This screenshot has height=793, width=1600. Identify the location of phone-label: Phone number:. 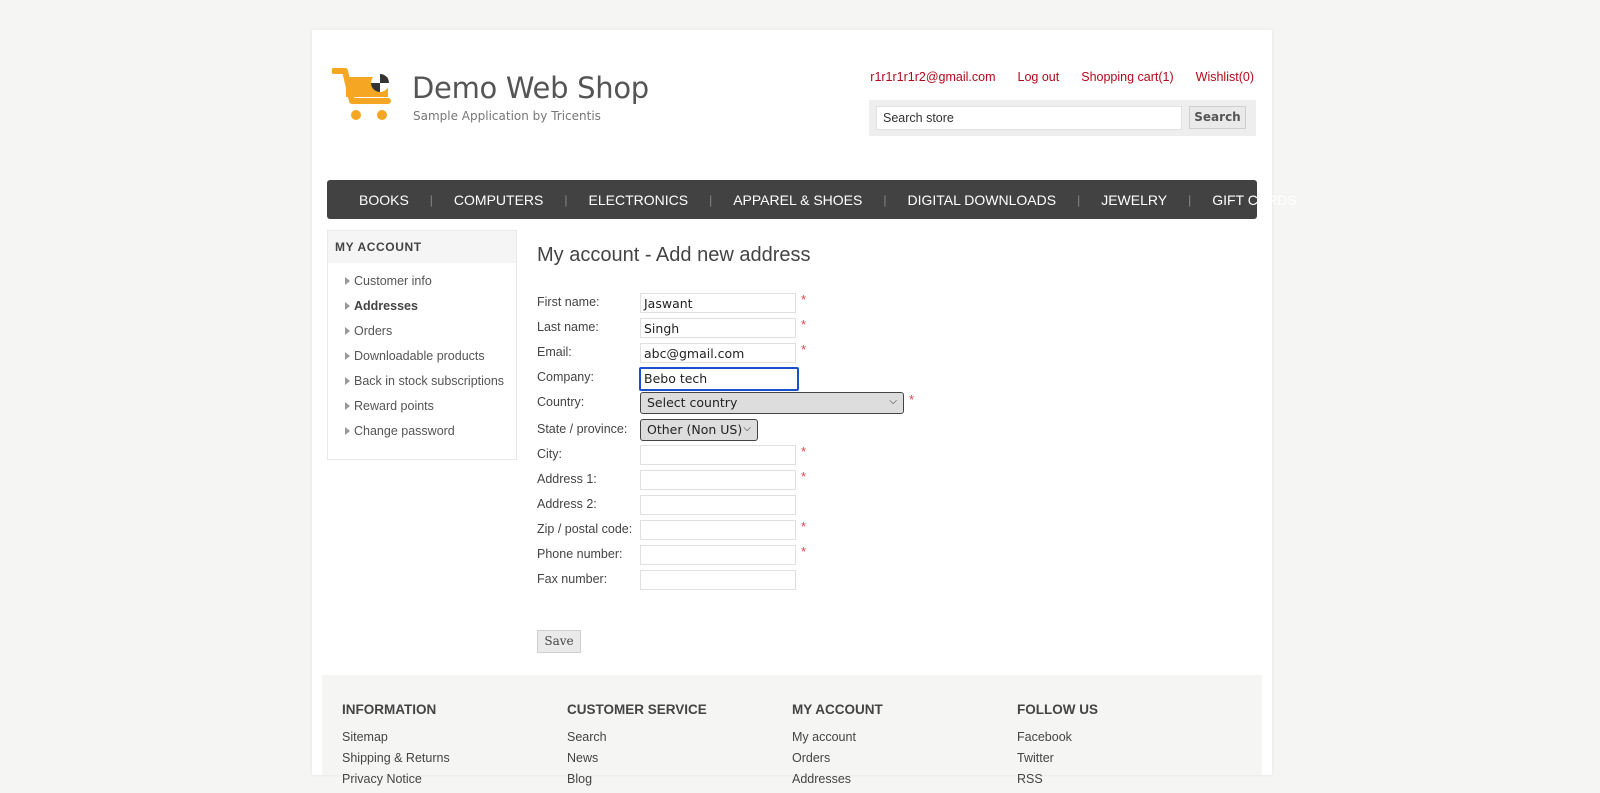
(580, 554).